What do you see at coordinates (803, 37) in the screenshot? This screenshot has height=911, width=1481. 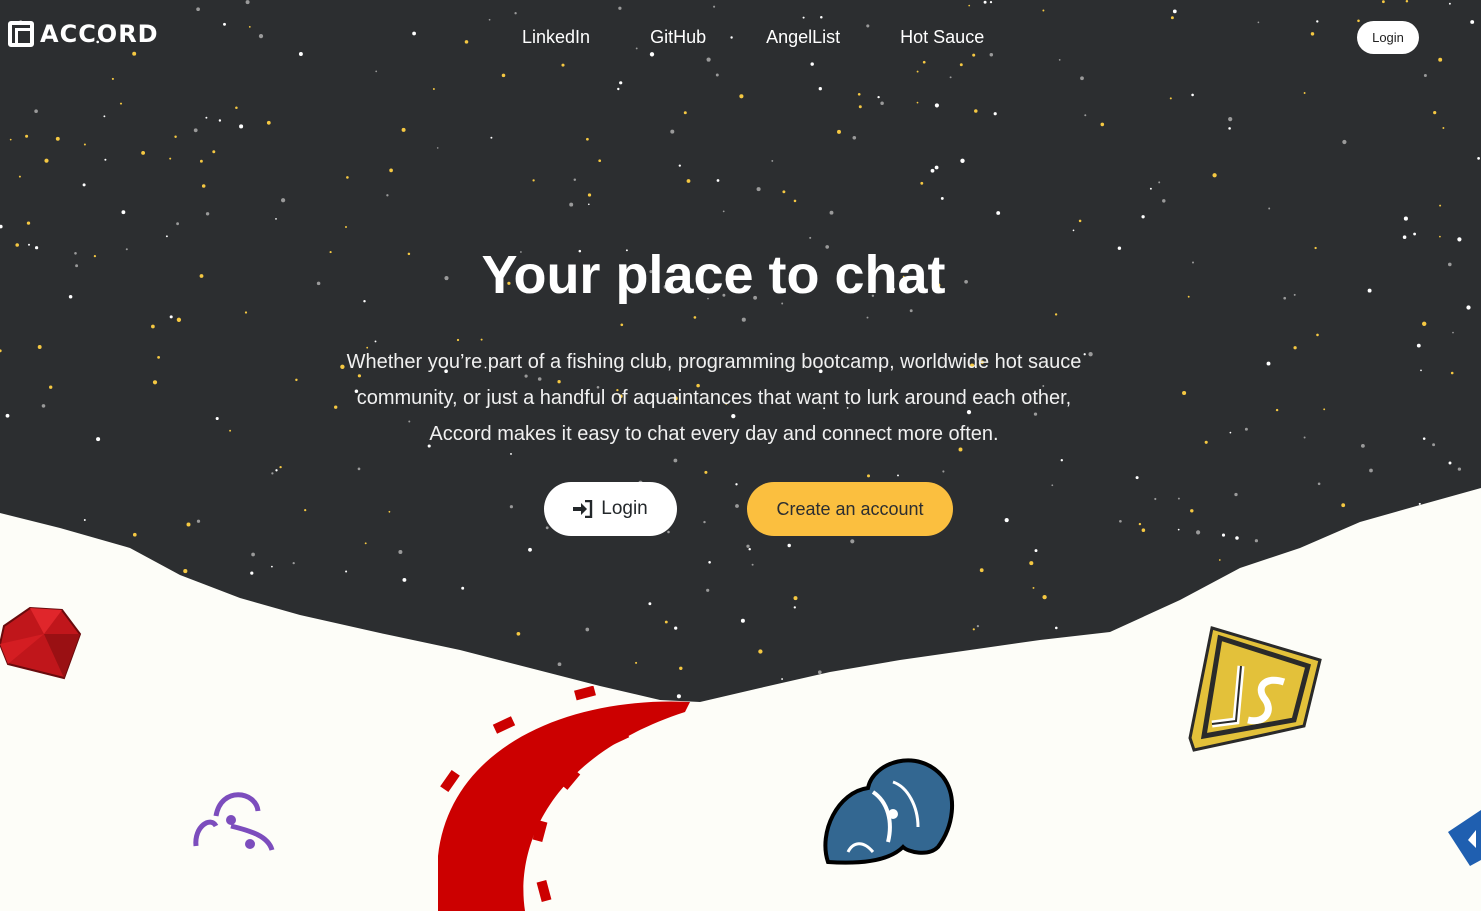 I see `nav-link-angellist: AngelList` at bounding box center [803, 37].